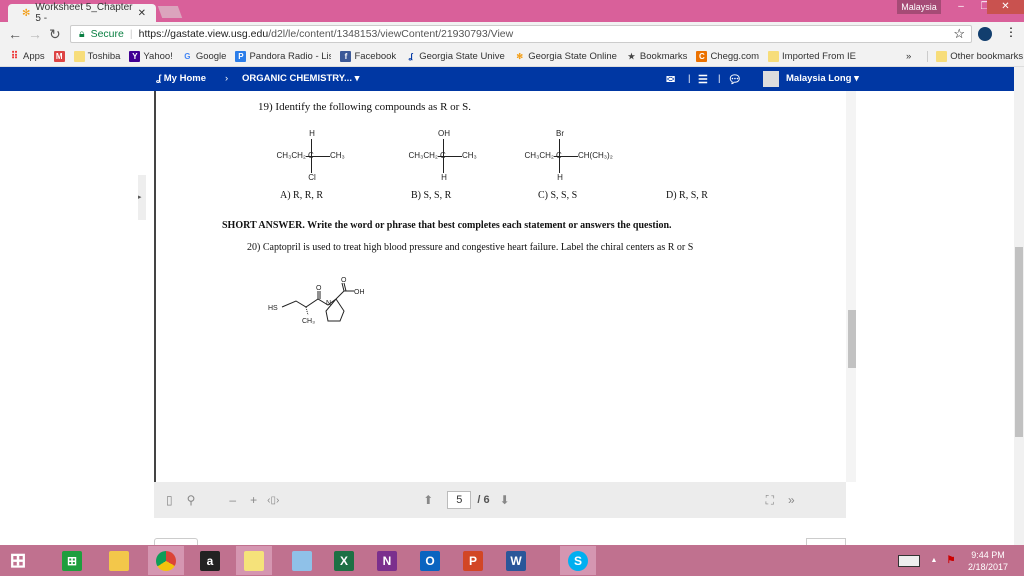 The height and width of the screenshot is (576, 1024). What do you see at coordinates (985, 34) in the screenshot?
I see `extension-icon` at bounding box center [985, 34].